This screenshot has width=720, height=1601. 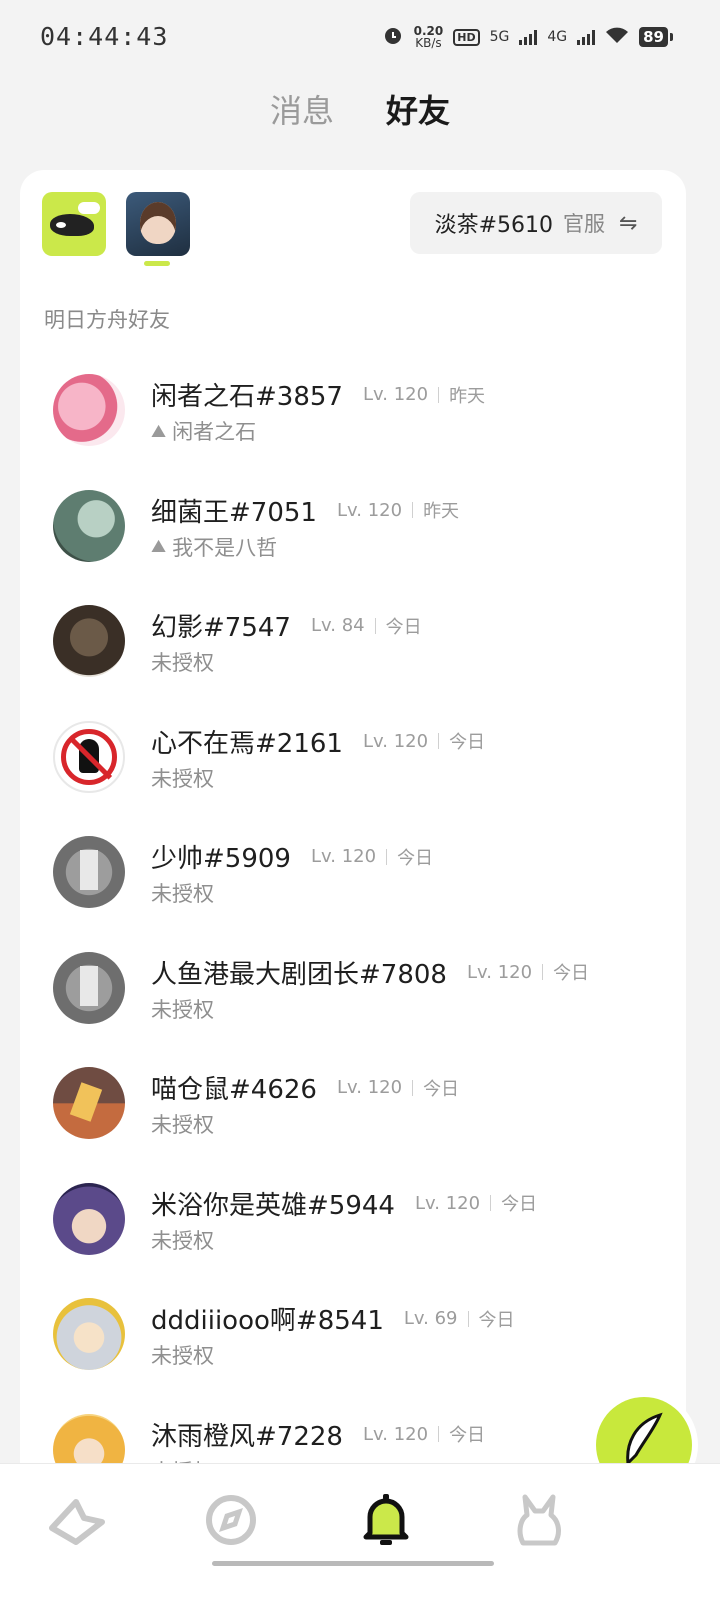 I want to click on friend-name: 米浴你是英雄#5944, so click(x=273, y=1205).